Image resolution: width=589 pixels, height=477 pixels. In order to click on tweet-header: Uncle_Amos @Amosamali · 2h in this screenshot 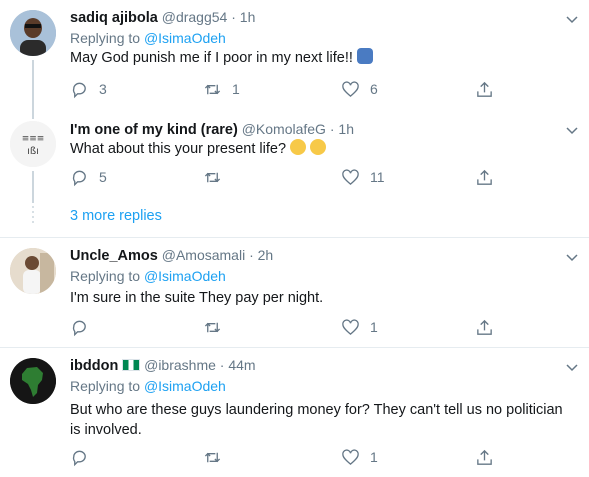, I will do `click(171, 255)`.